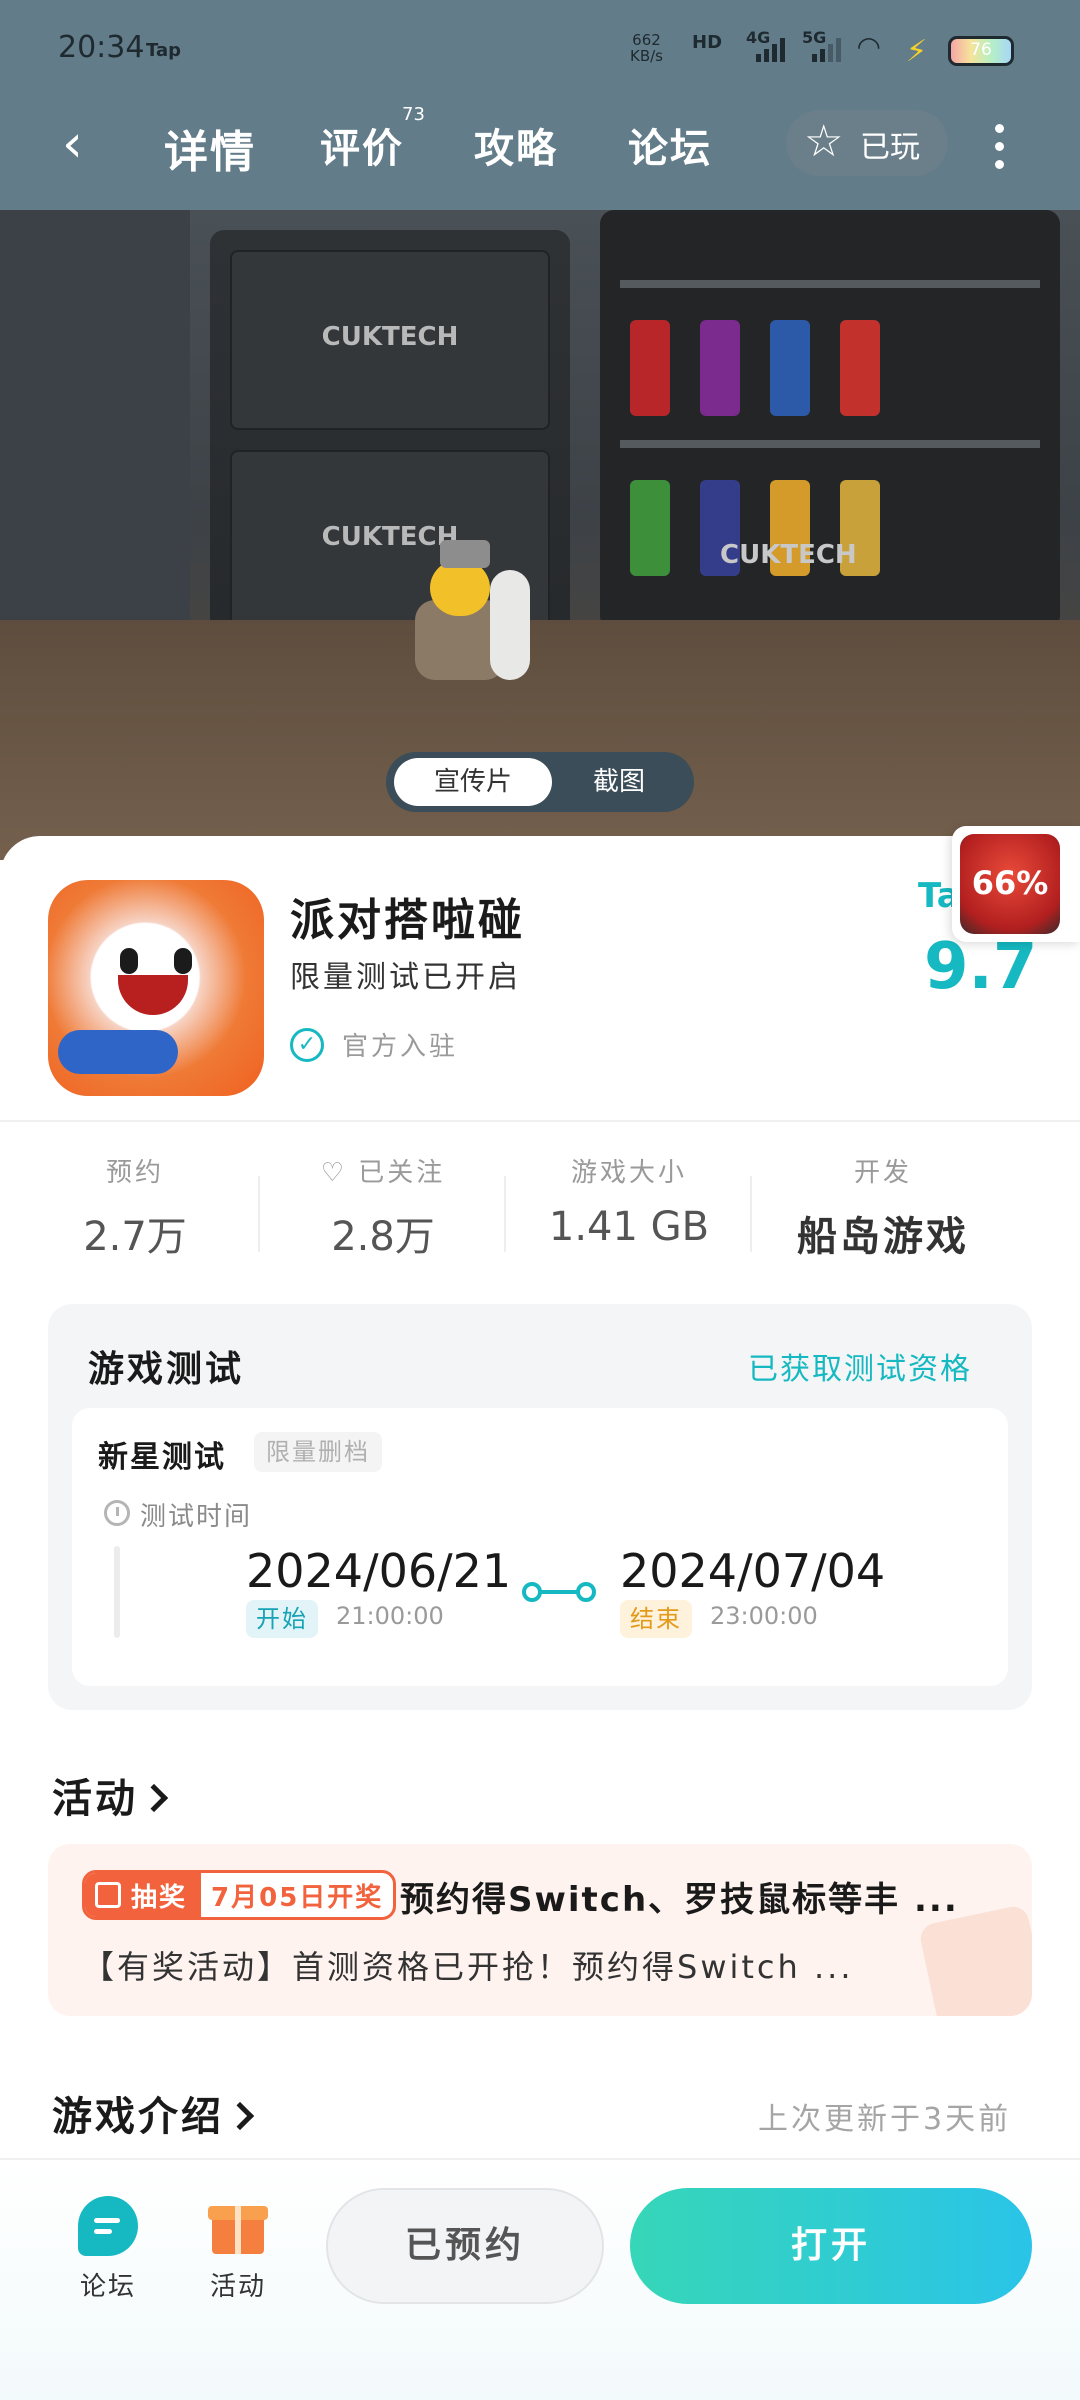 The height and width of the screenshot is (2400, 1080). I want to click on network-speed: 662 KB/s, so click(646, 48).